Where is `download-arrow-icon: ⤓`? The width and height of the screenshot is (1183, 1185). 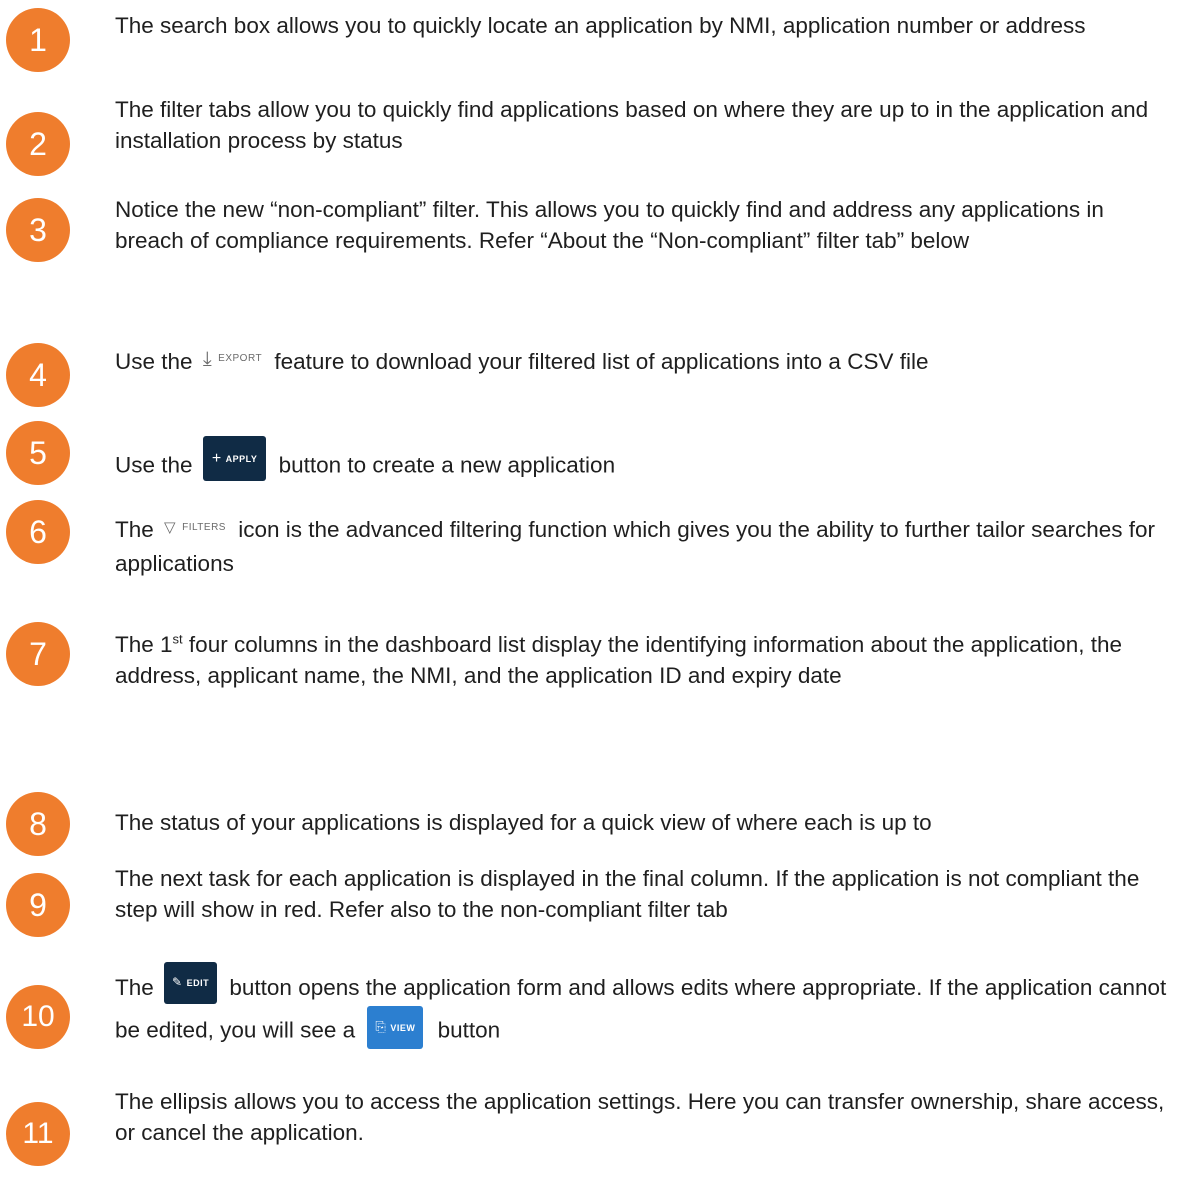 download-arrow-icon: ⤓ is located at coordinates (207, 359).